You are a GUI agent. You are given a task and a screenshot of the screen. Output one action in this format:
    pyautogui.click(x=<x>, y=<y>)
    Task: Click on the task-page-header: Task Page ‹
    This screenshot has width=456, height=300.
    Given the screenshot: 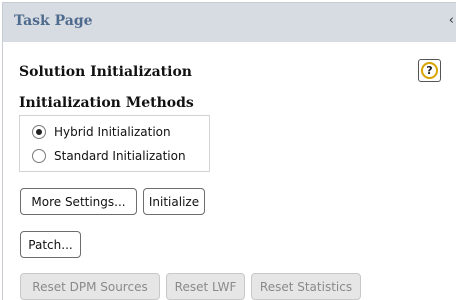 What is the action you would take?
    pyautogui.click(x=229, y=22)
    